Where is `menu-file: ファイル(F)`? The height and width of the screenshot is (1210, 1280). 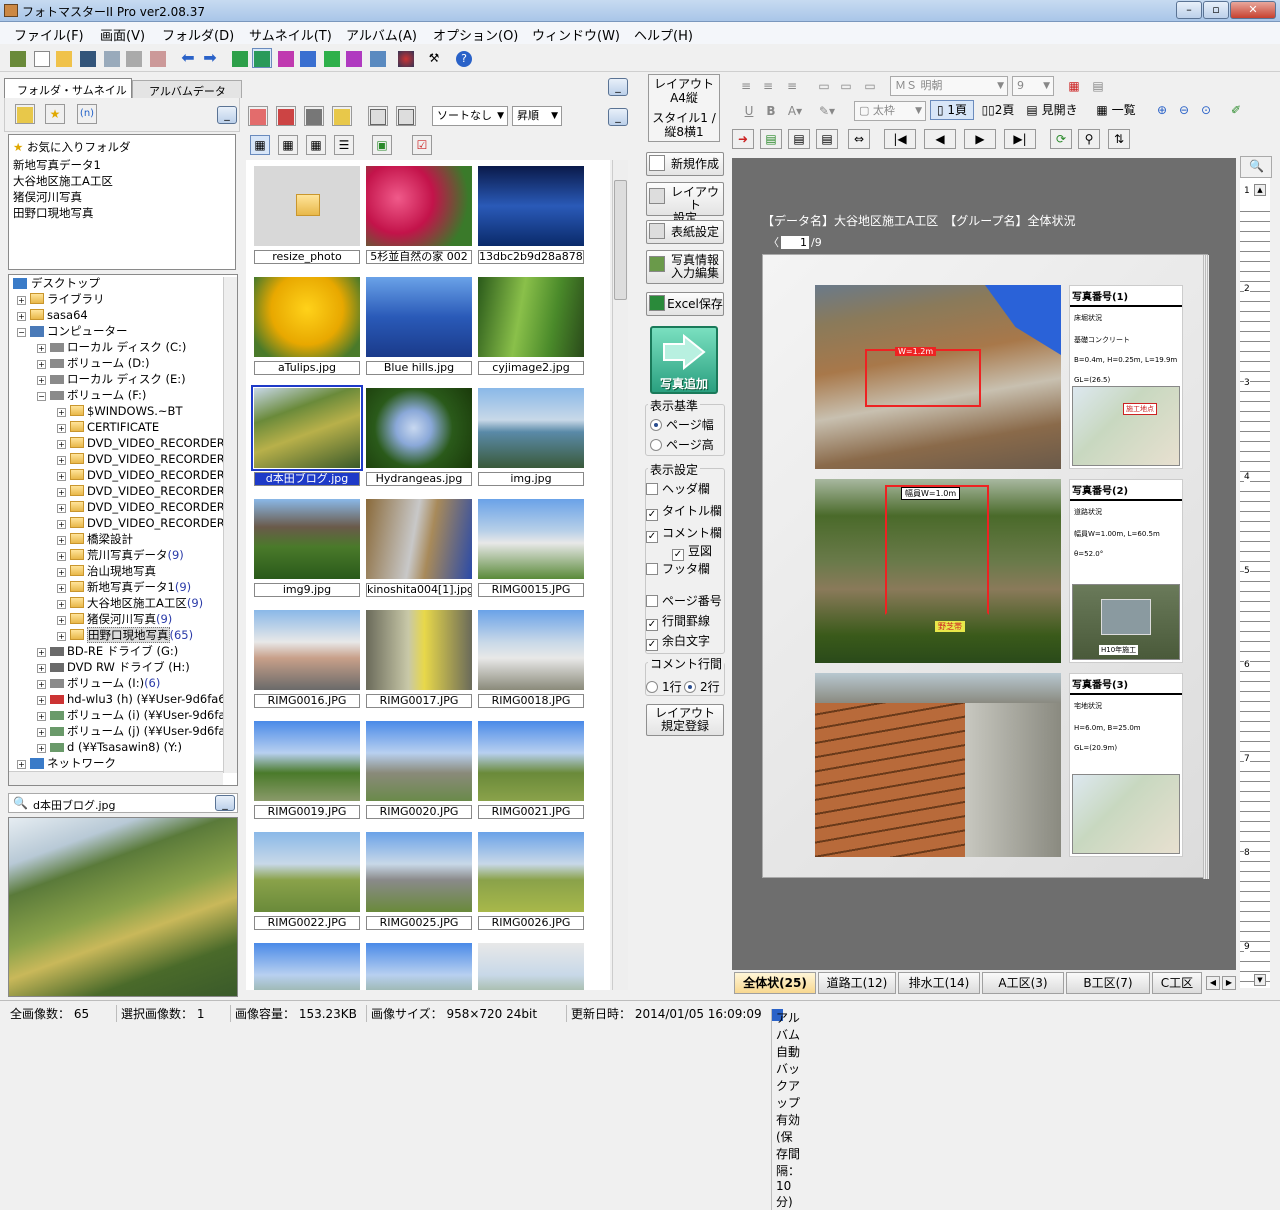 menu-file: ファイル(F) is located at coordinates (49, 34).